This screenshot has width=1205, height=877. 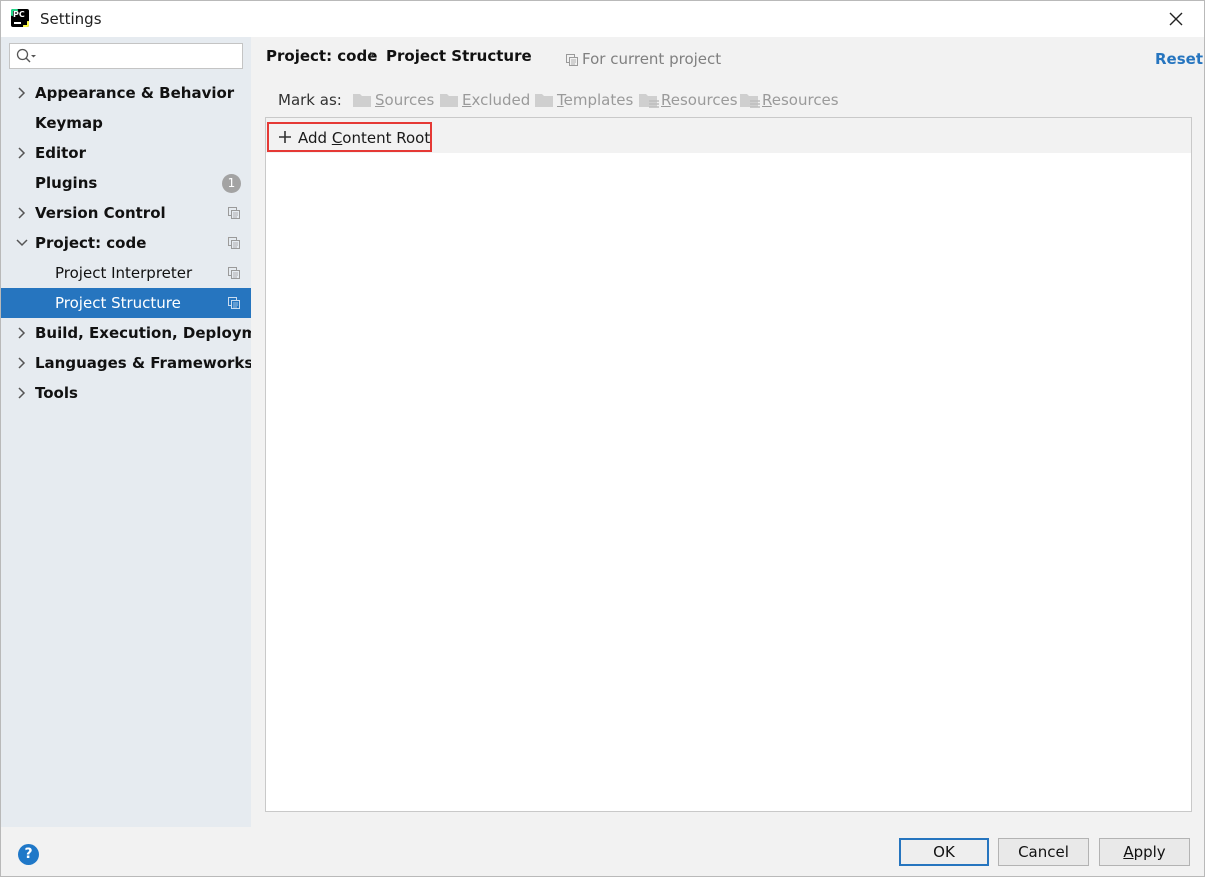 I want to click on cancel-button: Cancel, so click(x=1043, y=852).